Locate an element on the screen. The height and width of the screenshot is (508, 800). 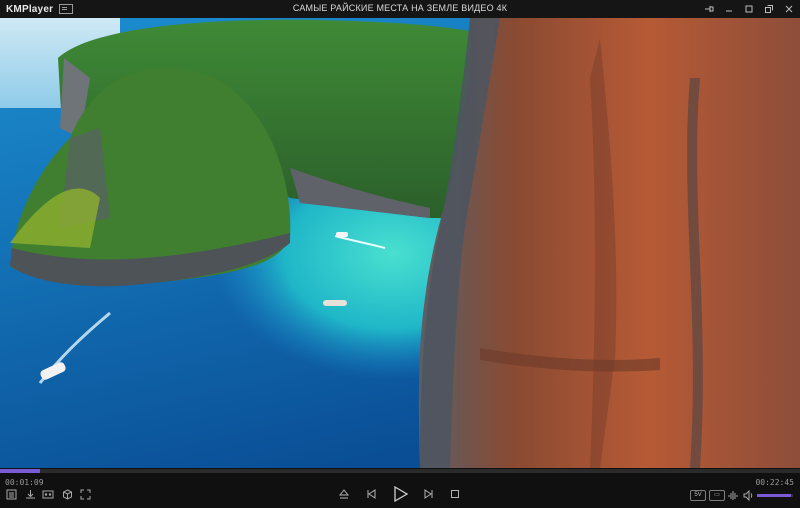
speaker-icon is located at coordinates (749, 495).